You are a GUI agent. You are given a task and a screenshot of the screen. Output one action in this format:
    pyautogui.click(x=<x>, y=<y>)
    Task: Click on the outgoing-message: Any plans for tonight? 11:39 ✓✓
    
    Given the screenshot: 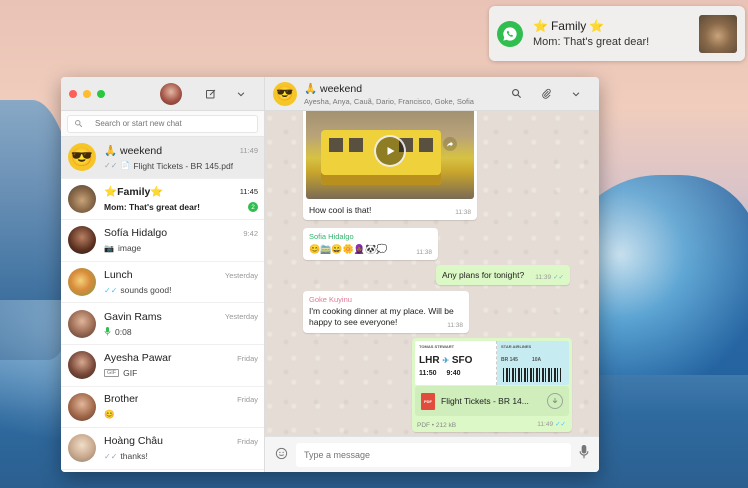 What is the action you would take?
    pyautogui.click(x=503, y=275)
    